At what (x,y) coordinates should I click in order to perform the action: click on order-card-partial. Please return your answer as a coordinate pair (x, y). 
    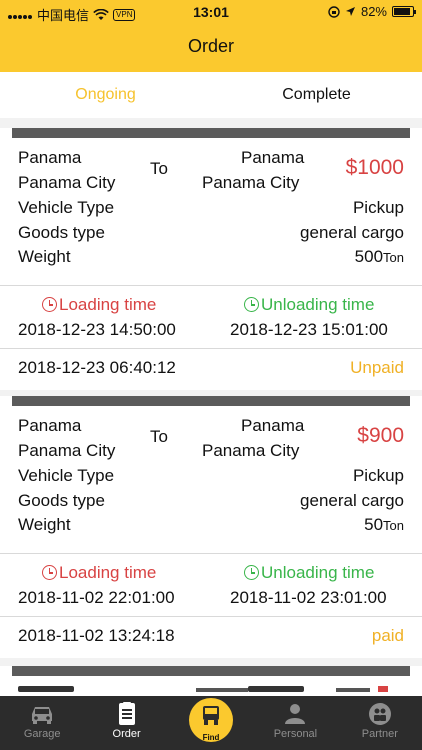
    Looking at the image, I should click on (211, 681).